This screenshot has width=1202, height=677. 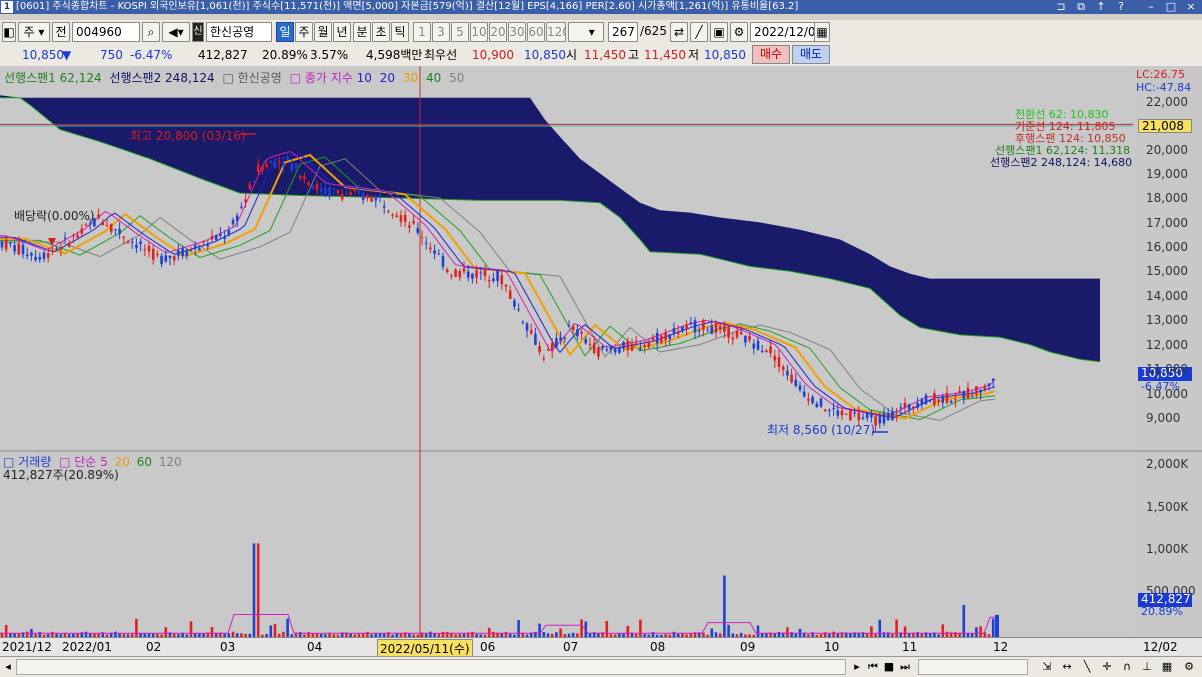 I want to click on zoom-out-icon: ⇲, so click(x=1047, y=667).